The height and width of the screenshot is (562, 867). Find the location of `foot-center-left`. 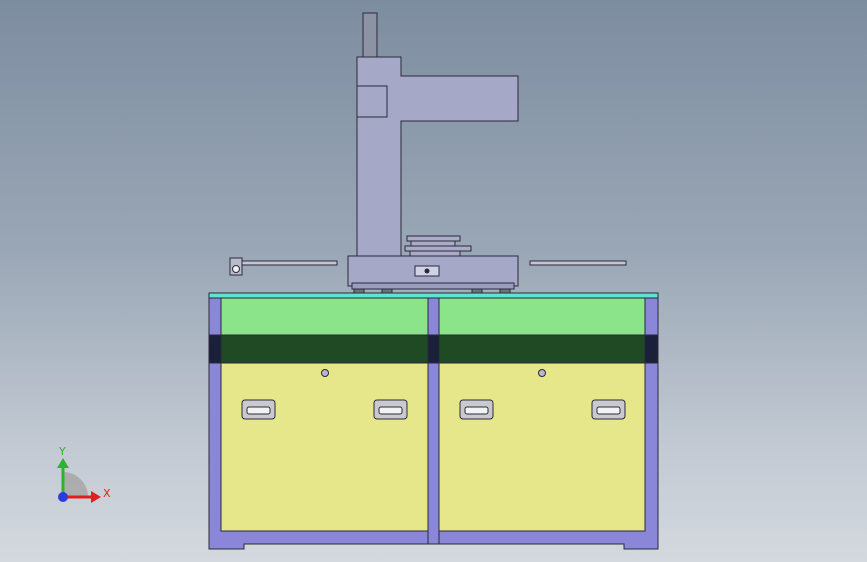

foot-center-left is located at coordinates (387, 291).